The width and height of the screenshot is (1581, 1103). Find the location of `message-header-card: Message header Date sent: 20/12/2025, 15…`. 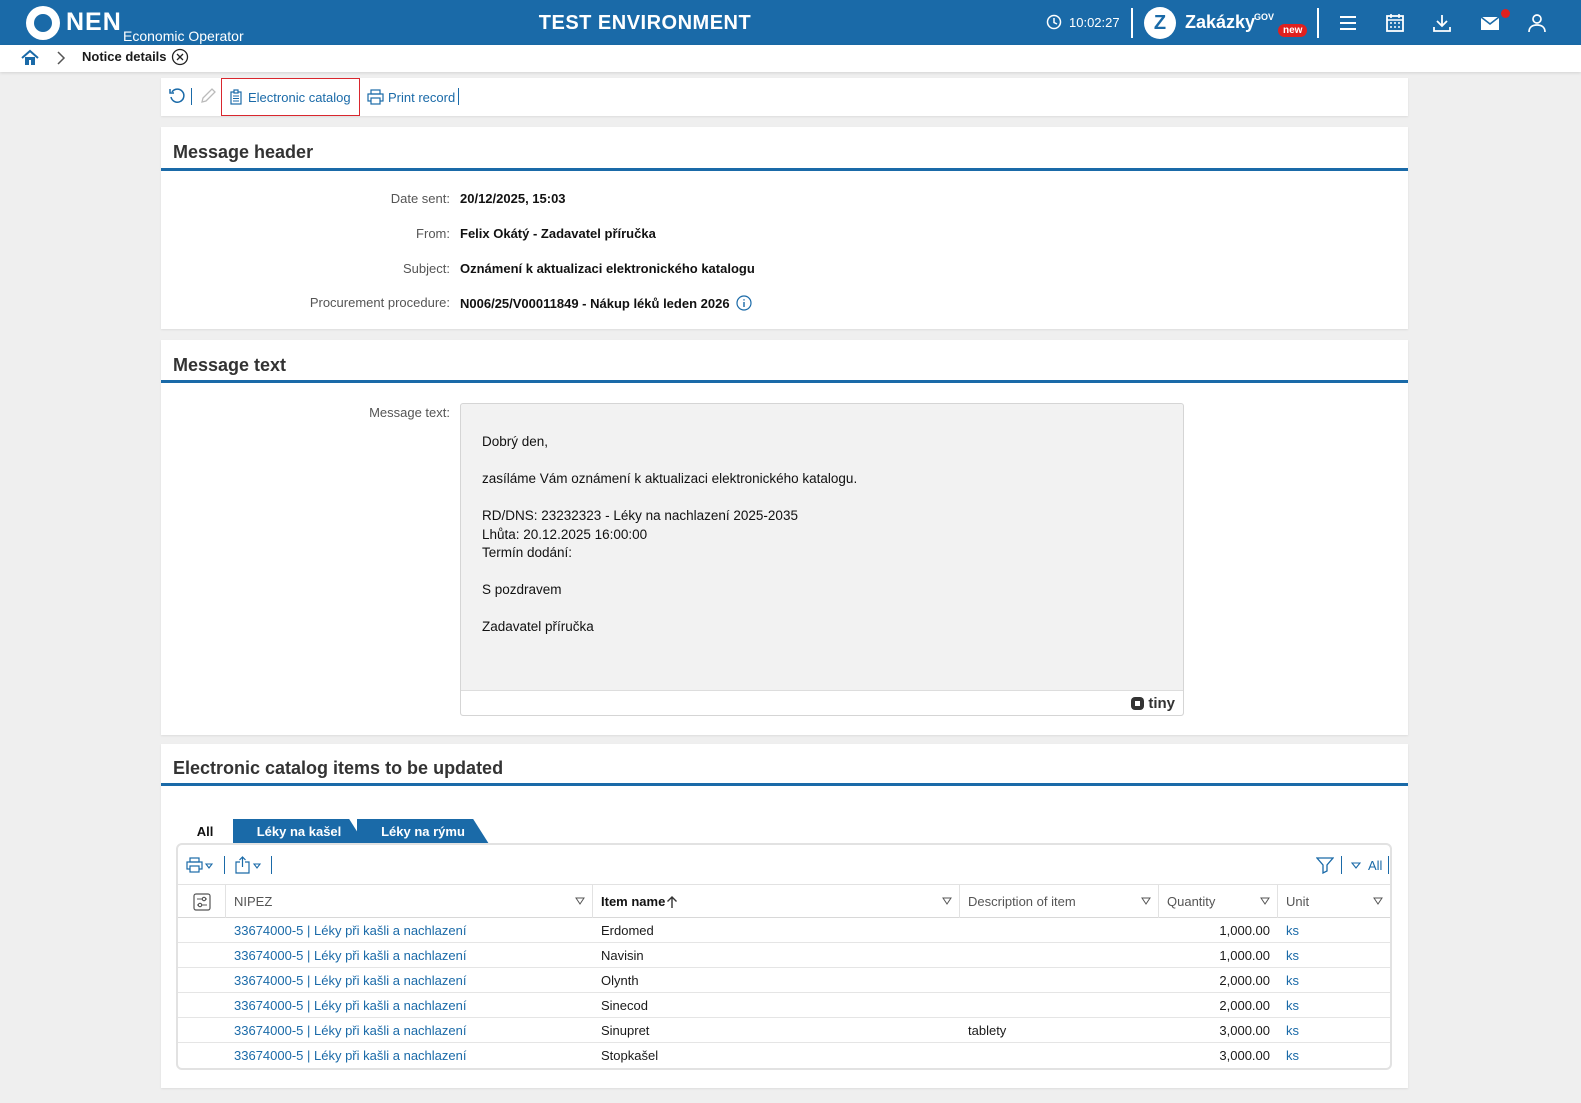

message-header-card: Message header Date sent: 20/12/2025, 15… is located at coordinates (784, 228).